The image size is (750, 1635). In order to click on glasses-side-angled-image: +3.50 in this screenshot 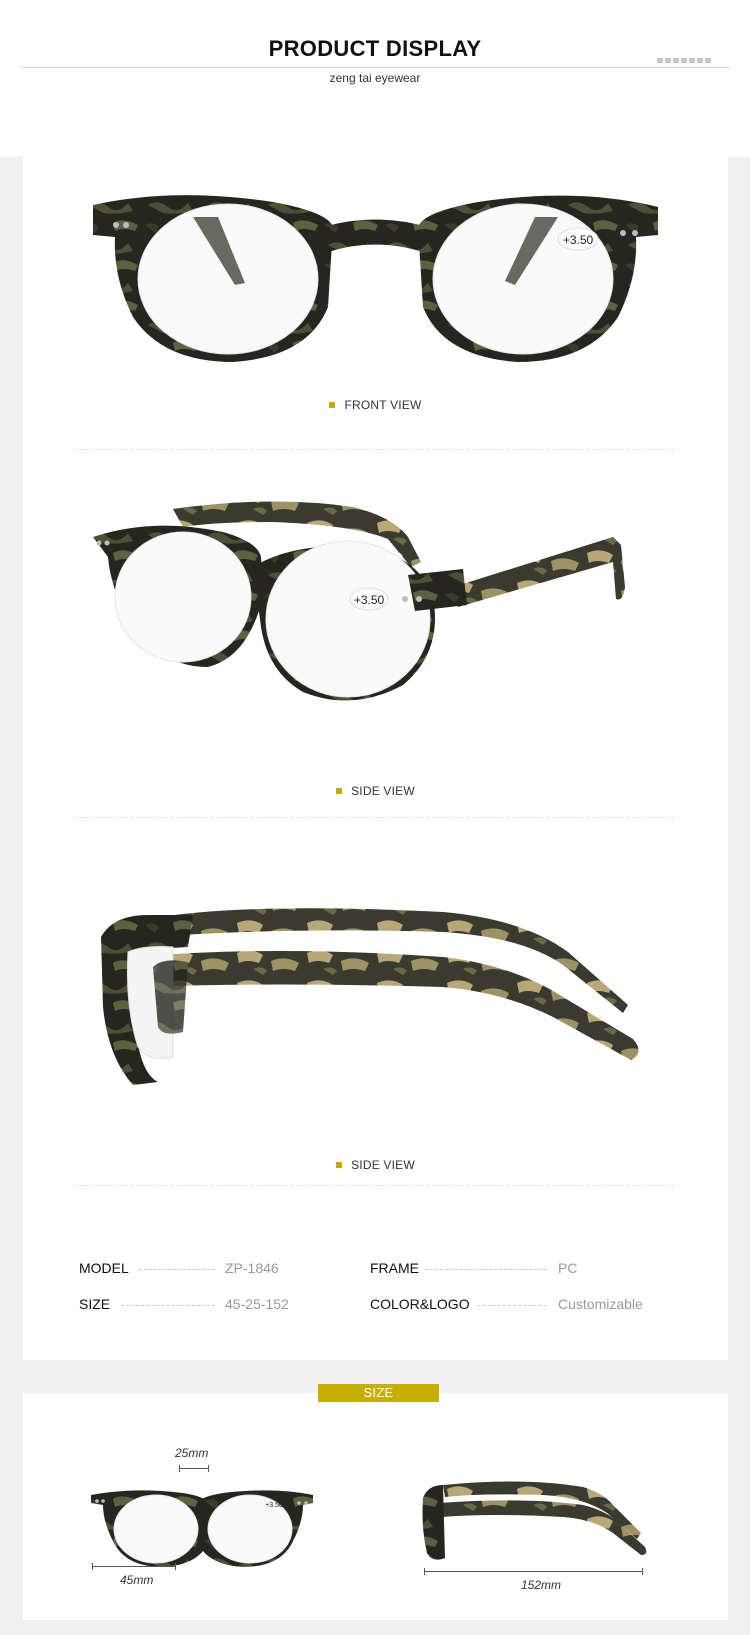, I will do `click(359, 601)`.